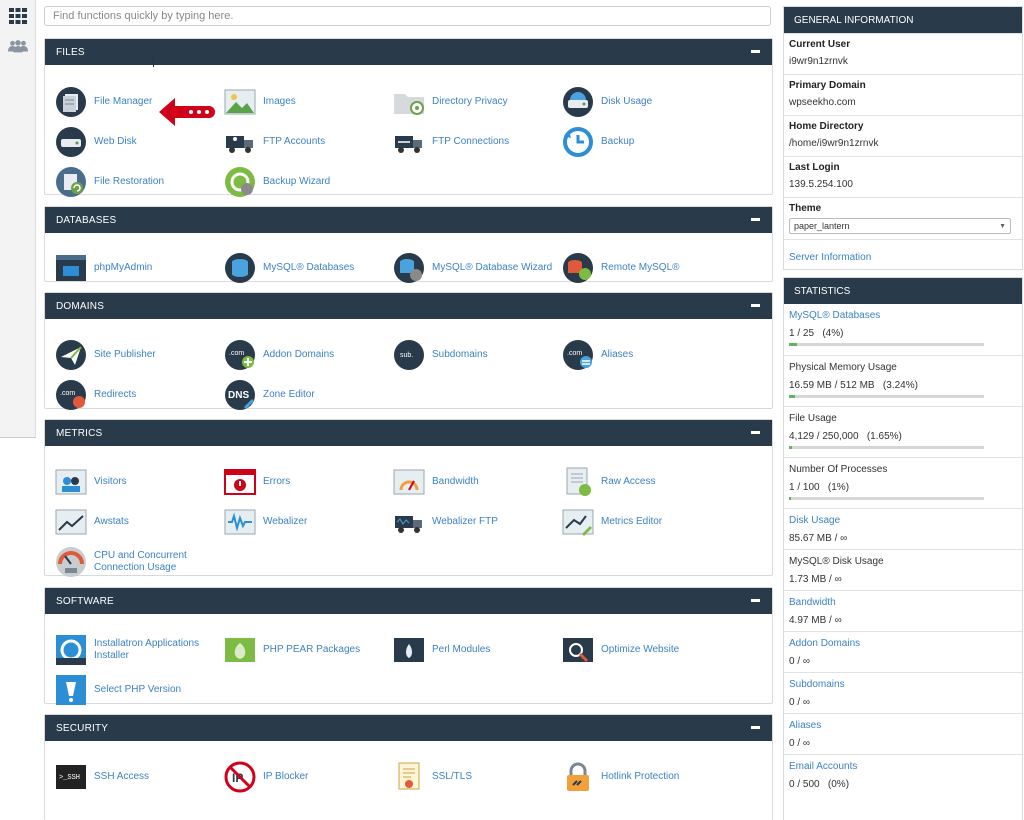 This screenshot has width=1024, height=820. What do you see at coordinates (257, 482) in the screenshot?
I see `errors-link: Errors` at bounding box center [257, 482].